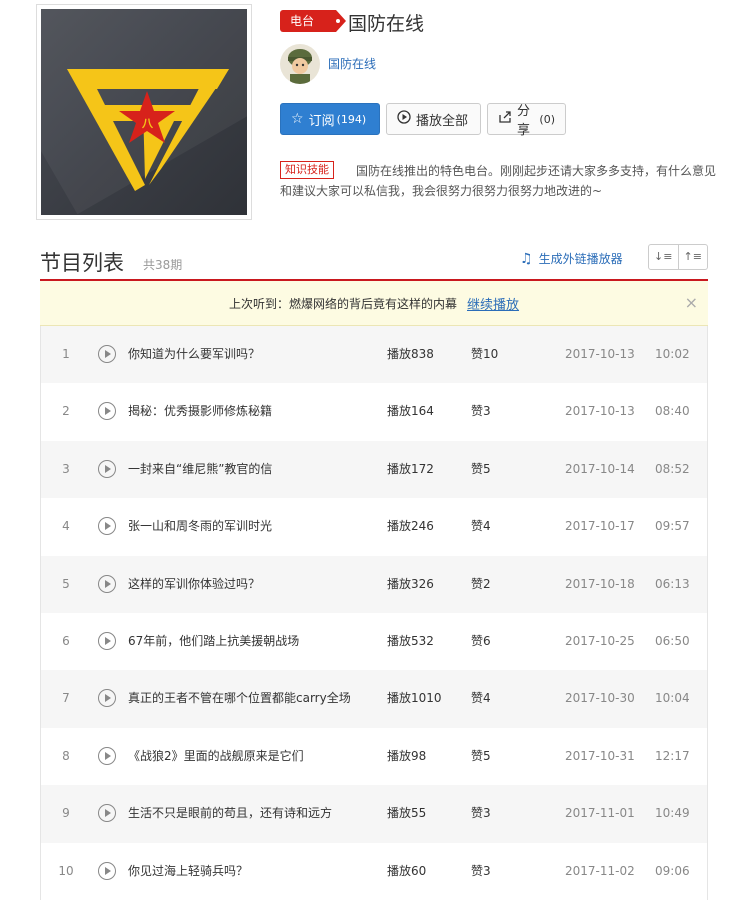  Describe the element at coordinates (600, 583) in the screenshot. I see `episode-date: 2017-10-18` at that location.